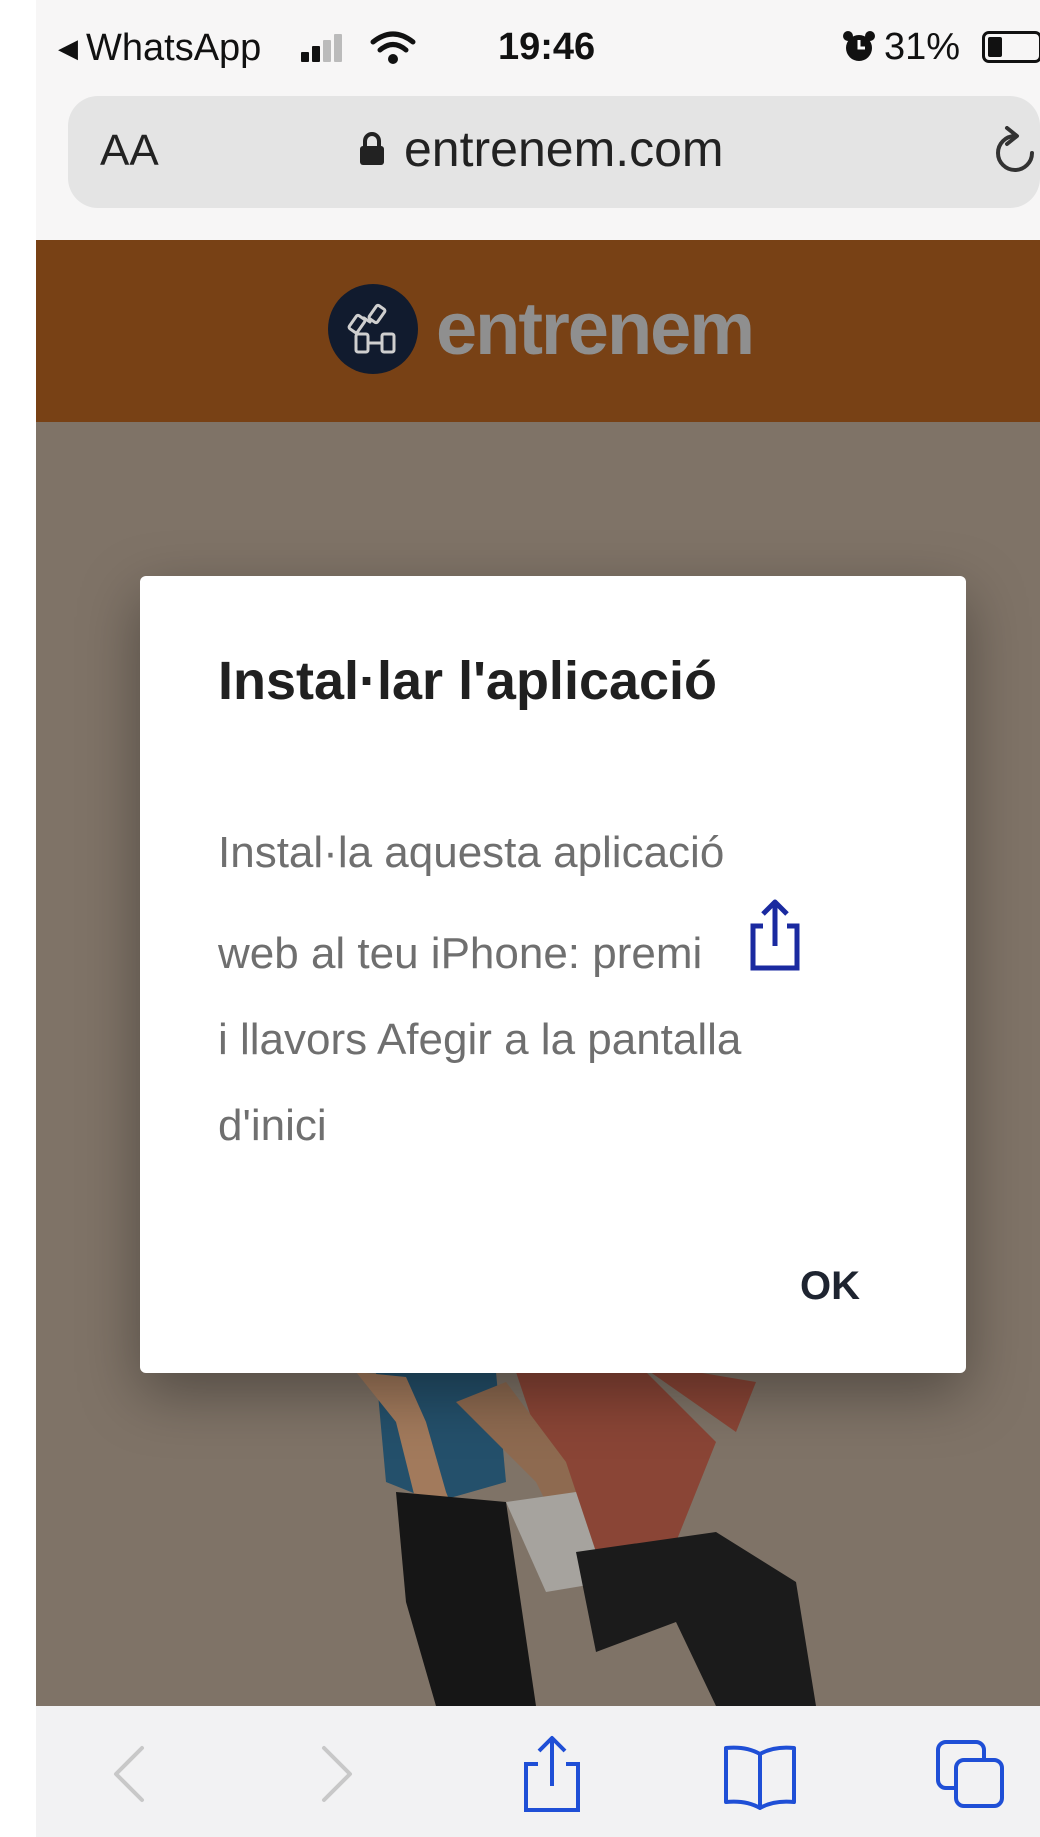  What do you see at coordinates (460, 953) in the screenshot?
I see `dialog-body-text: web al teu iPhone: premi` at bounding box center [460, 953].